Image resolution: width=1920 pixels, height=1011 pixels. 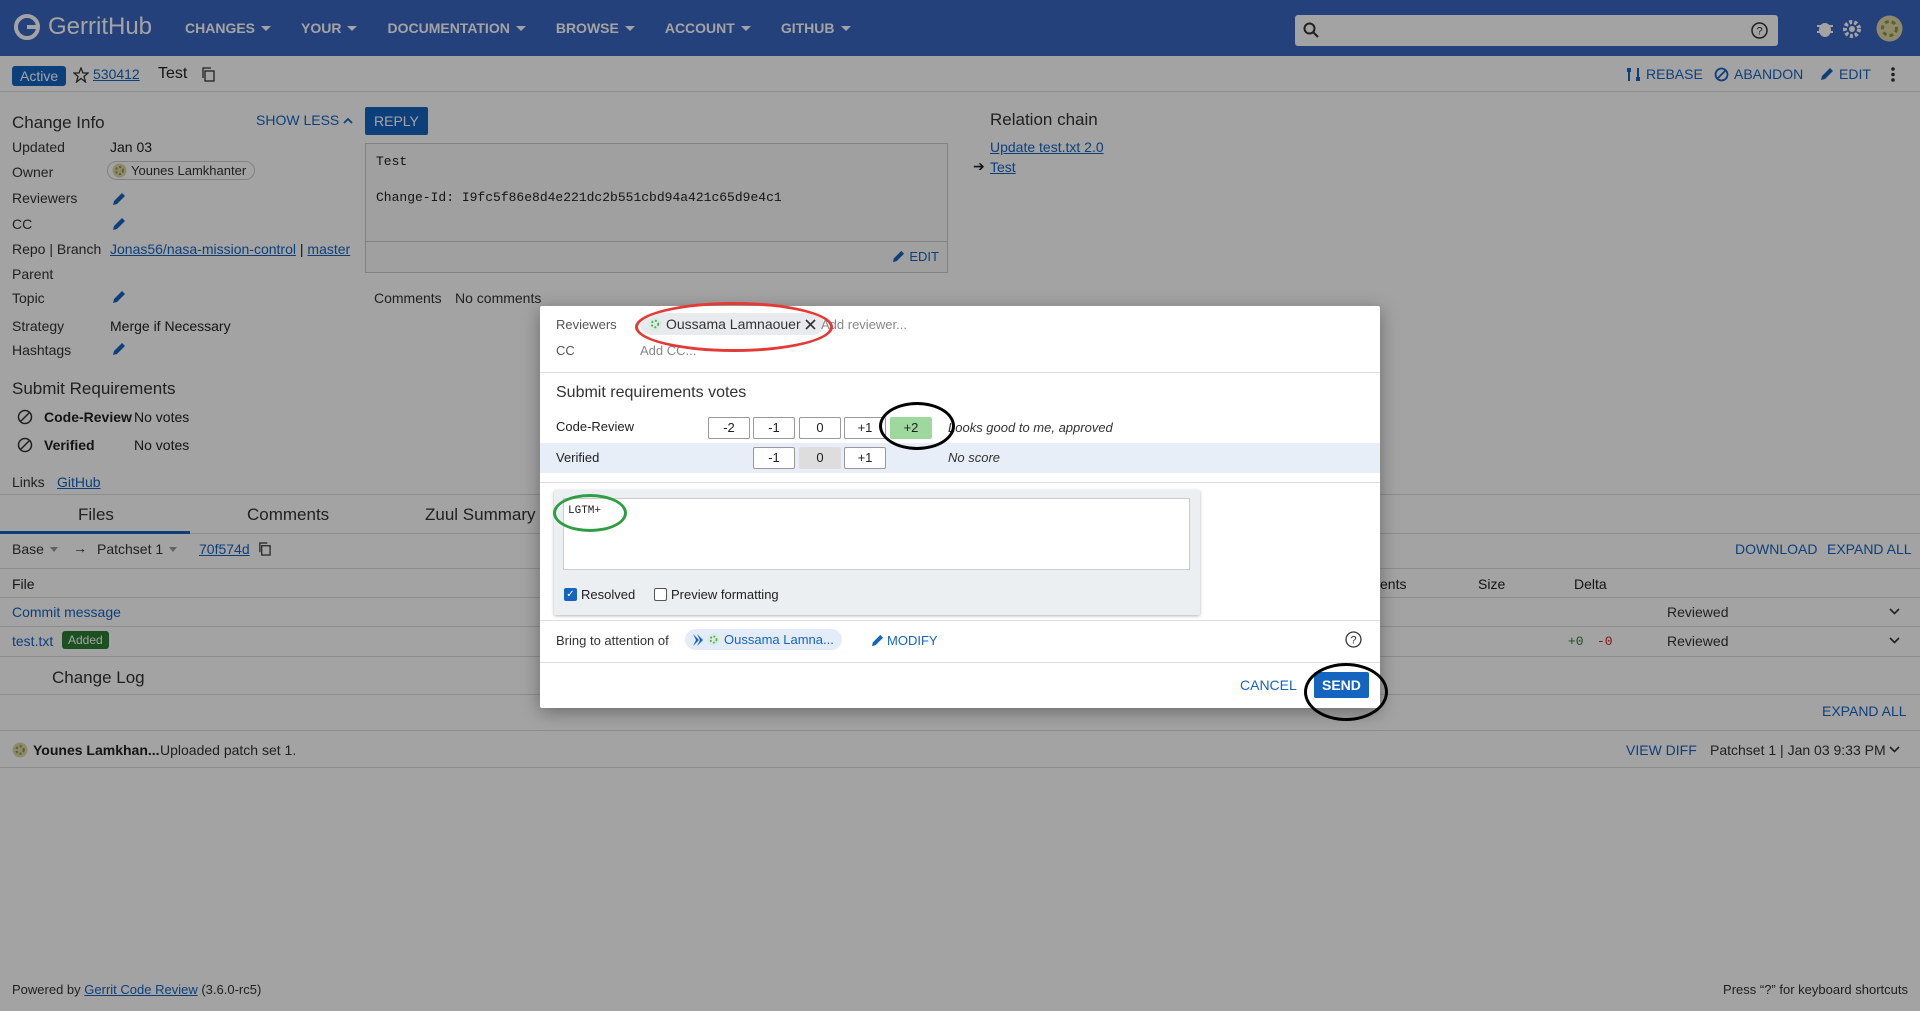 I want to click on comment-text: LGTM+, so click(x=585, y=511).